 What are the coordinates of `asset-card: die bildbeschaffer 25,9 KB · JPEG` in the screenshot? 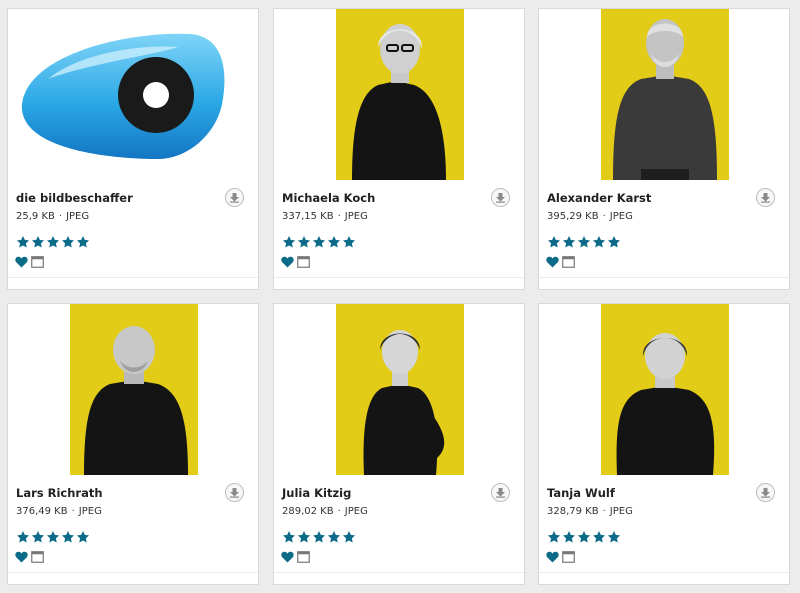 It's located at (133, 149).